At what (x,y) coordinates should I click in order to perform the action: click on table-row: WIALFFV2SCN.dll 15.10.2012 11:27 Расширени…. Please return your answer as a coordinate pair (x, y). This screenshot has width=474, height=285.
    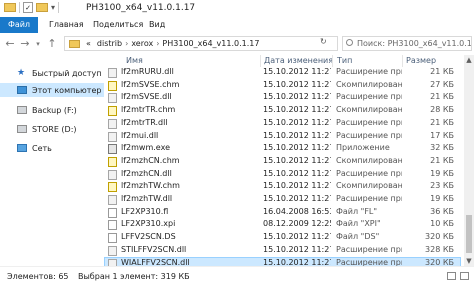
    Looking at the image, I should click on (282, 261).